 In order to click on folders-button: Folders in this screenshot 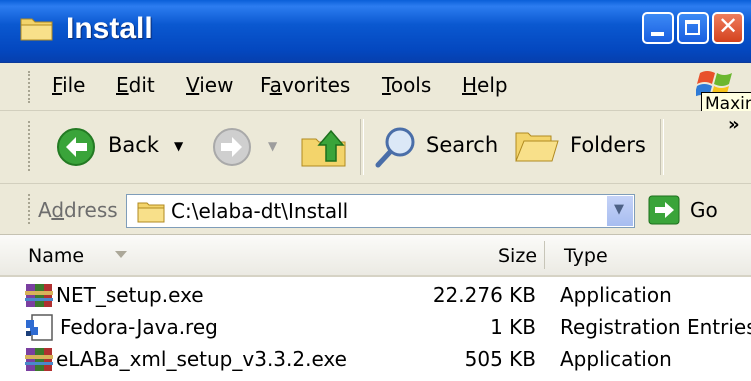, I will do `click(579, 146)`.